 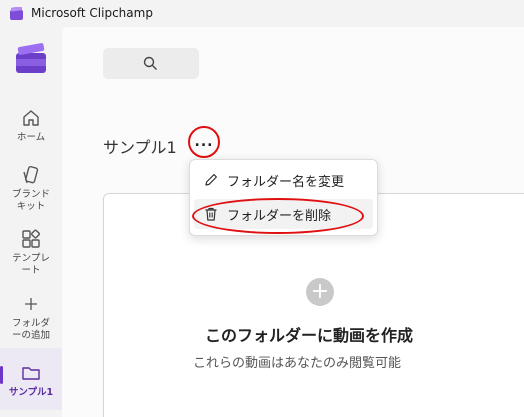 I want to click on sidebar-item-sample1: サンプル1, so click(x=31, y=379).